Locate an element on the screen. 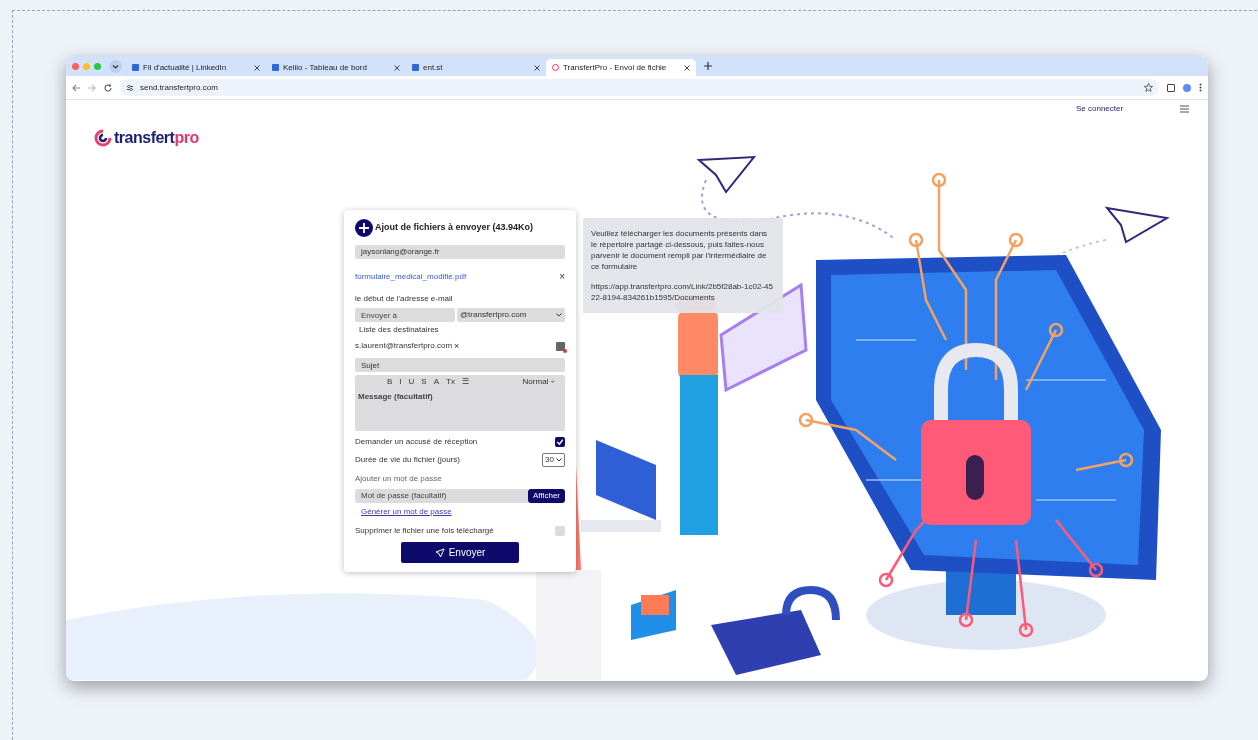  lifetime-select: 30 is located at coordinates (553, 460).